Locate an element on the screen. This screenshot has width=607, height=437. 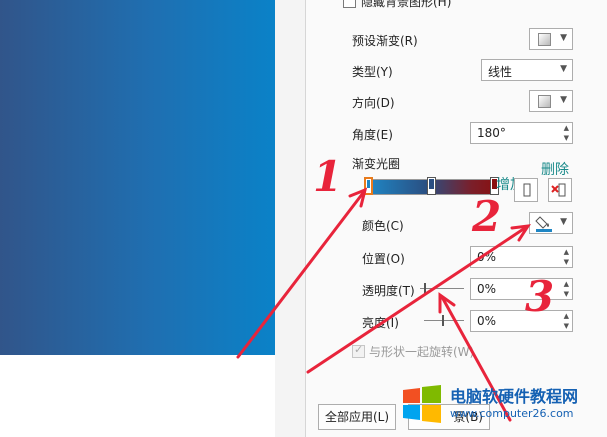
site-watermark: 电脑软硬件教程网 www.computer26.com is located at coordinates (503, 409).